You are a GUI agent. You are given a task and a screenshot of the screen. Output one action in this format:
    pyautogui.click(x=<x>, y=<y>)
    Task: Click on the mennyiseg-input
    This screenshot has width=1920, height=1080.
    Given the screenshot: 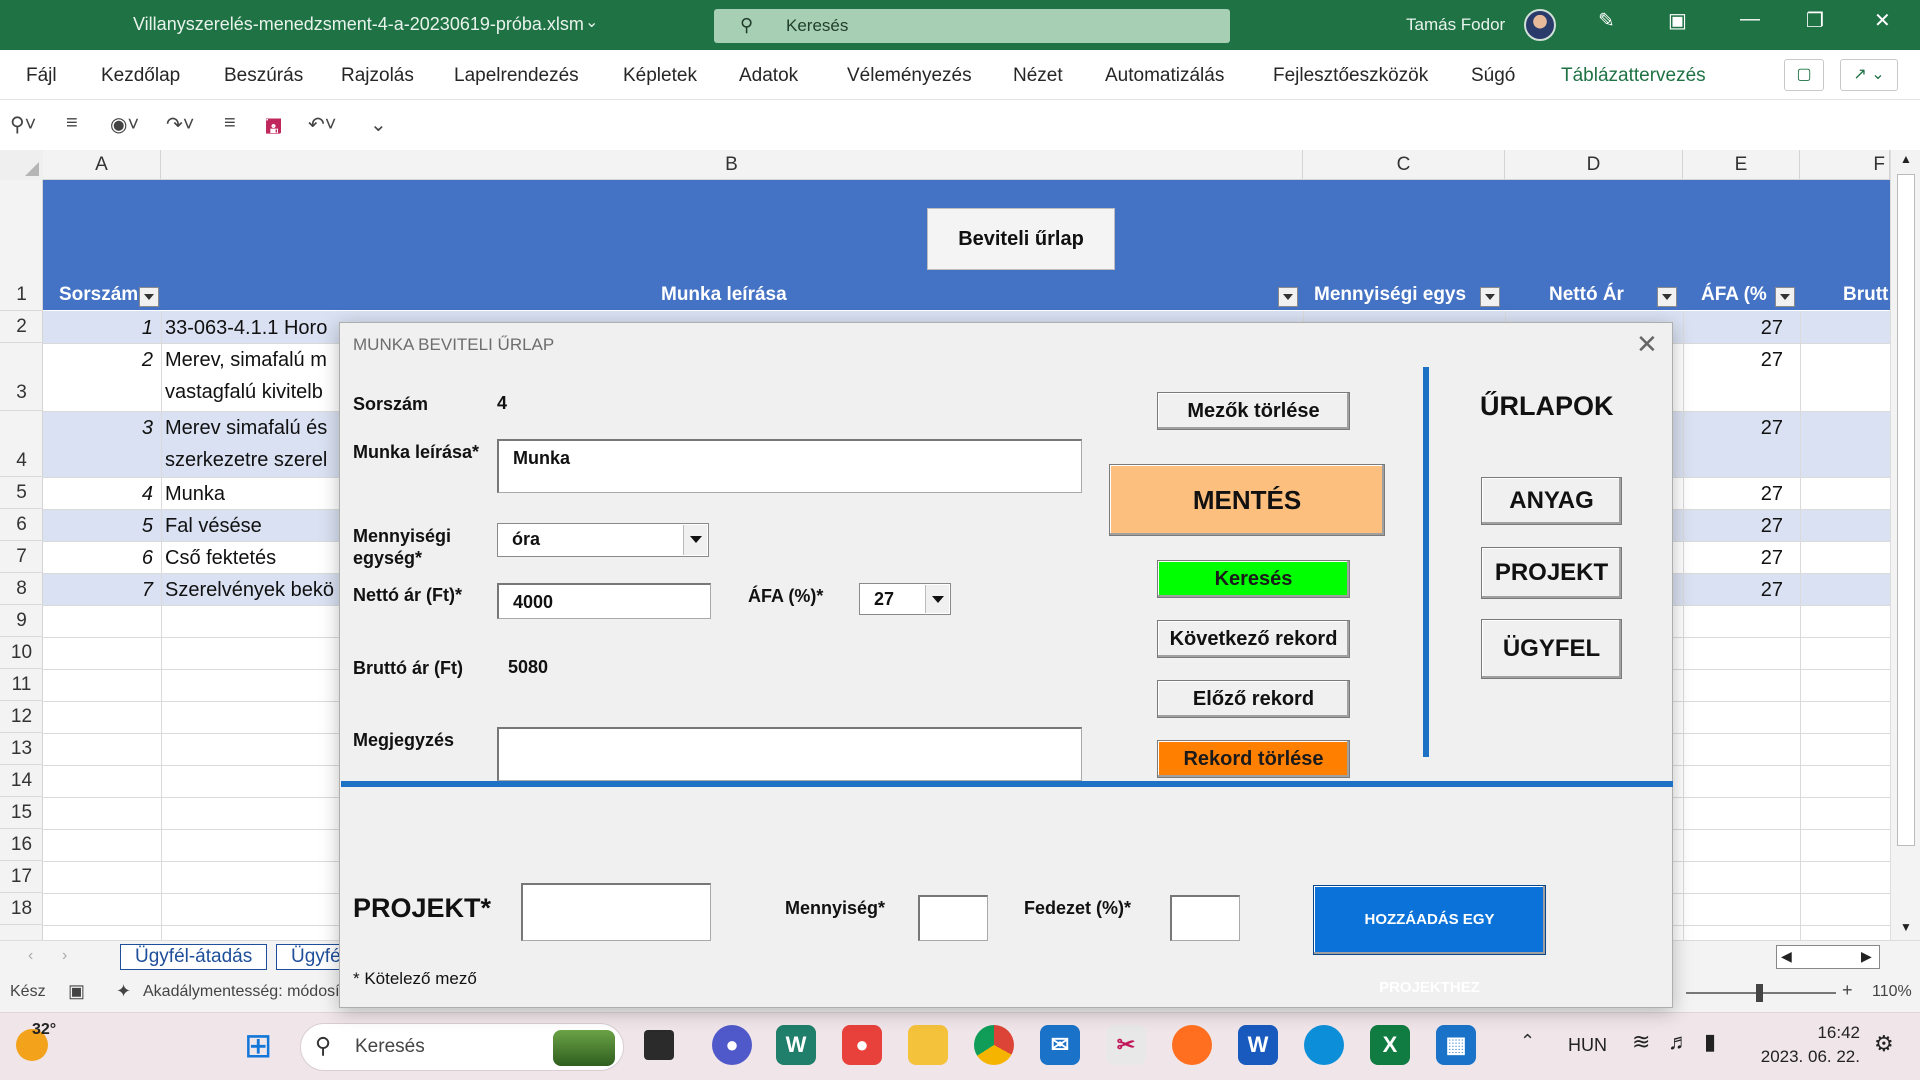 What is the action you would take?
    pyautogui.click(x=953, y=918)
    